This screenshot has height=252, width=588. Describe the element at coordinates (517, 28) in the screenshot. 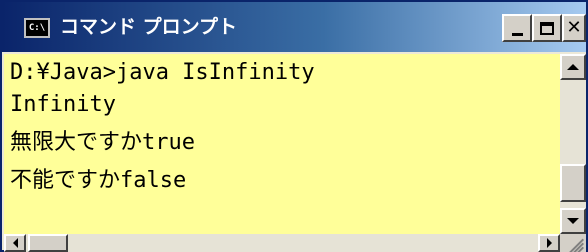

I see `minimize-button` at that location.